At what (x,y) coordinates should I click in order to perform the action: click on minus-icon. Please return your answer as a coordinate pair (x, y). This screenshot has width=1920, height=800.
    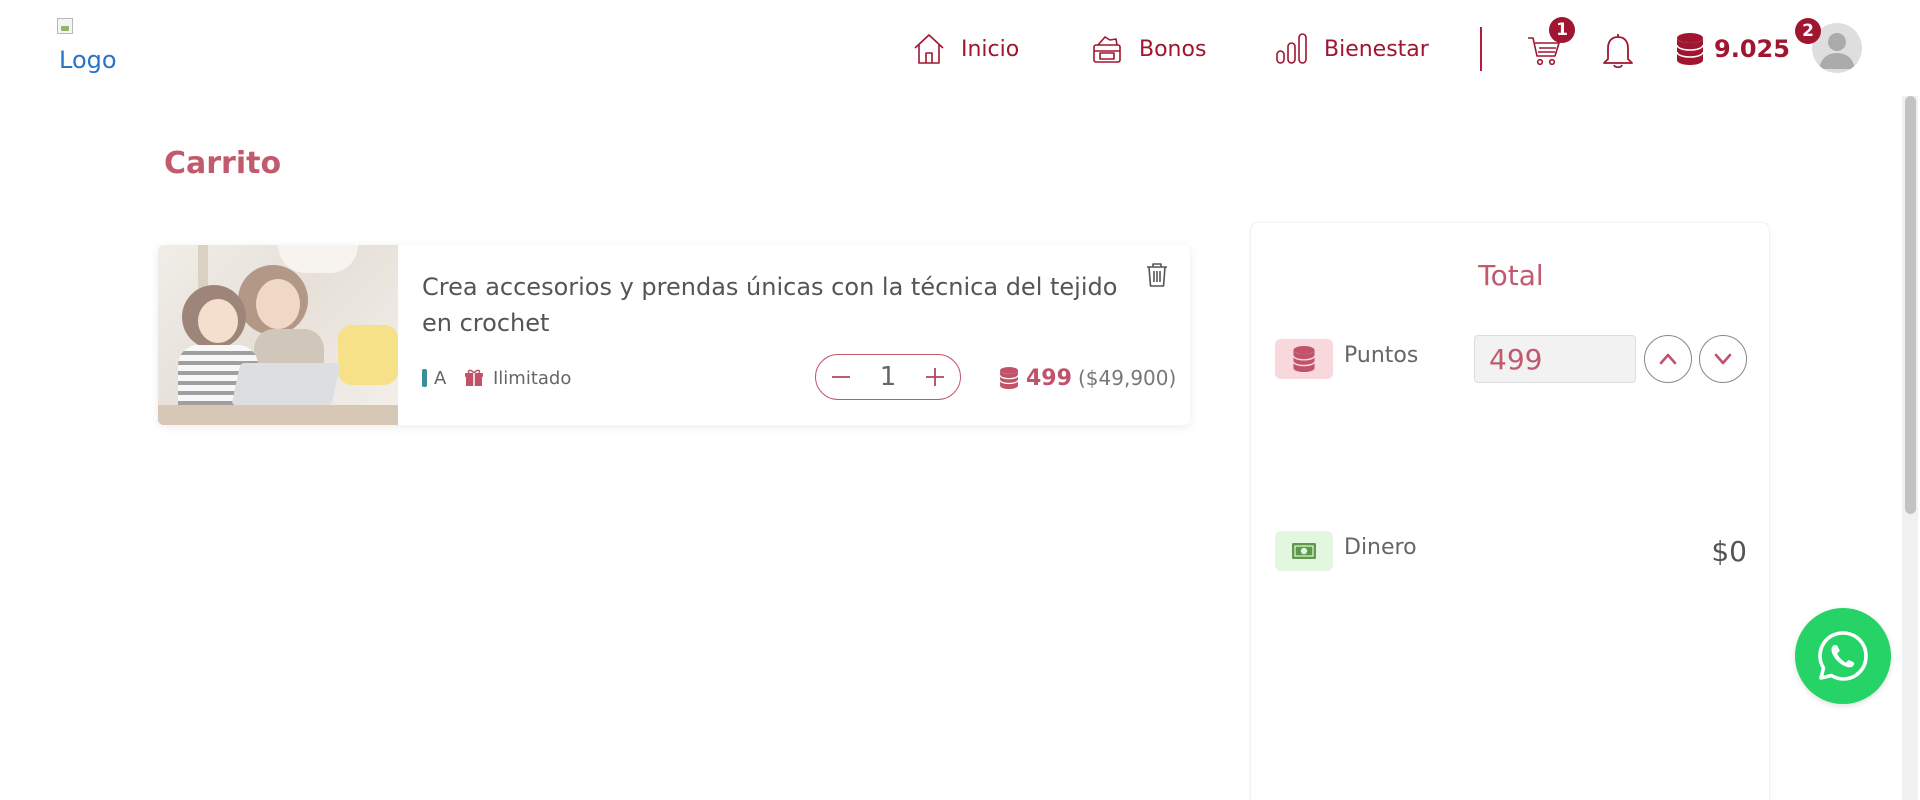
    Looking at the image, I should click on (841, 377).